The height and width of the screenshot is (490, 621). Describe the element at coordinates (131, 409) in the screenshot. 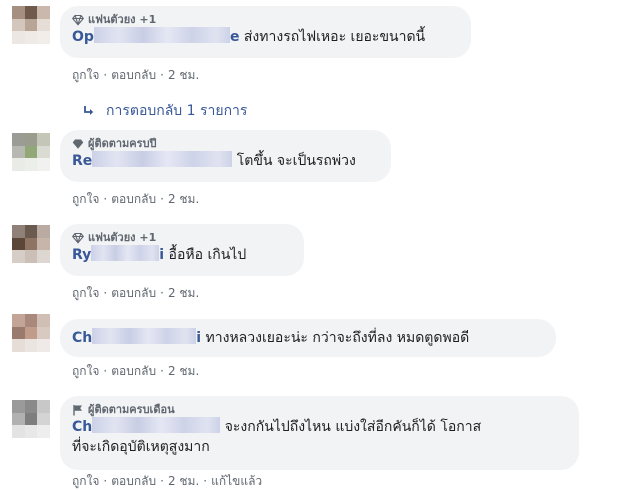

I see `badge-label: ผู้ติดตามครบเดือน` at that location.